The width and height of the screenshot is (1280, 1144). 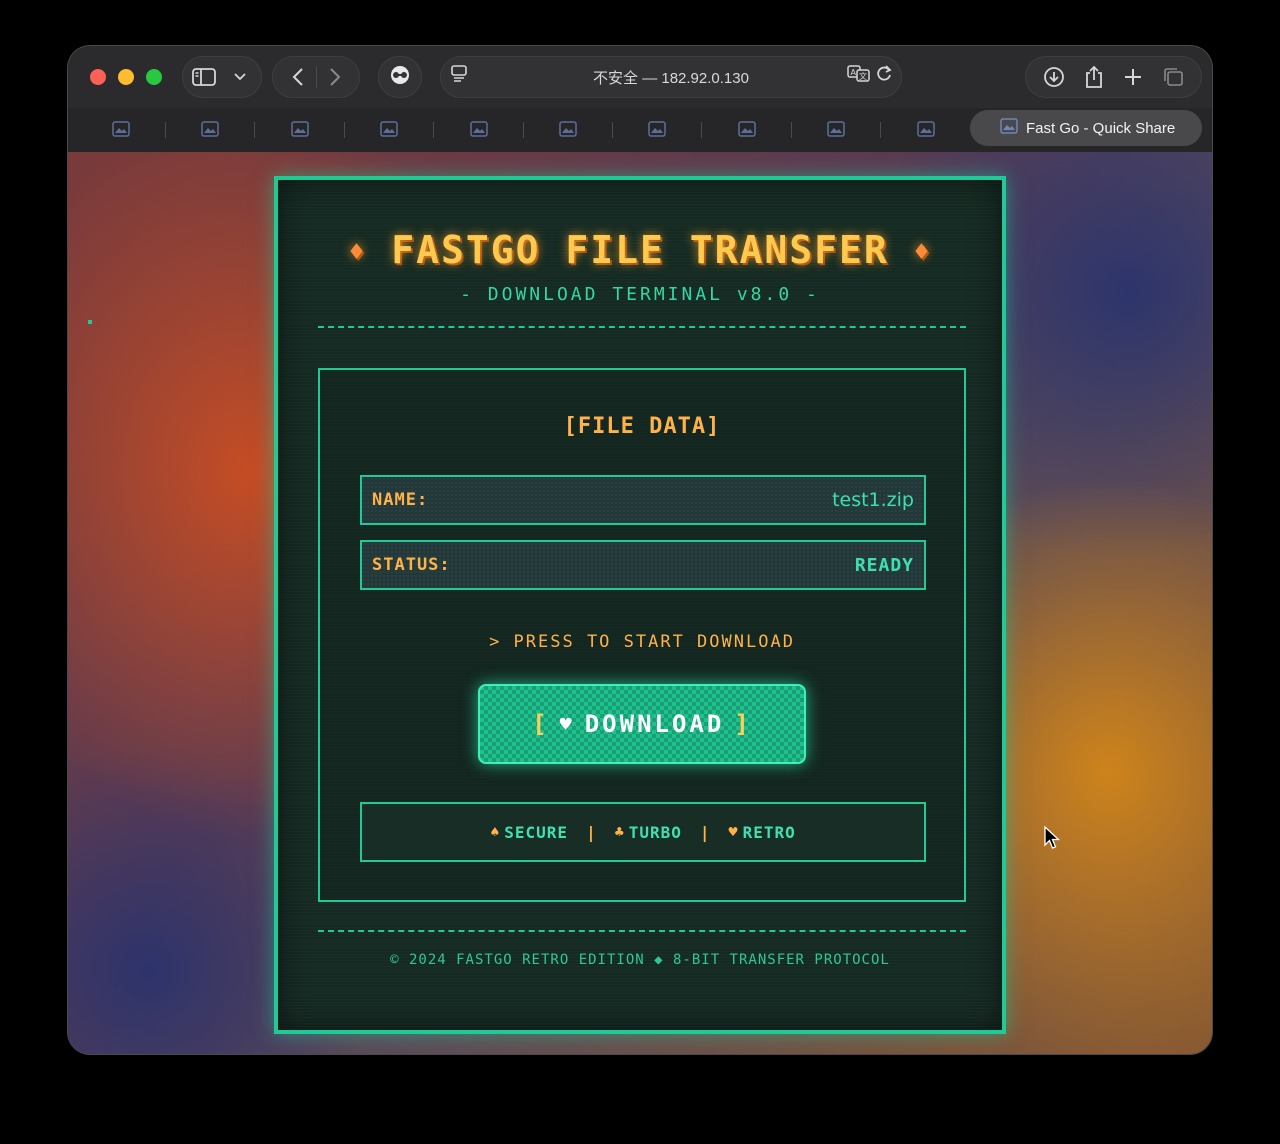 What do you see at coordinates (1094, 77) in the screenshot?
I see `share-icon` at bounding box center [1094, 77].